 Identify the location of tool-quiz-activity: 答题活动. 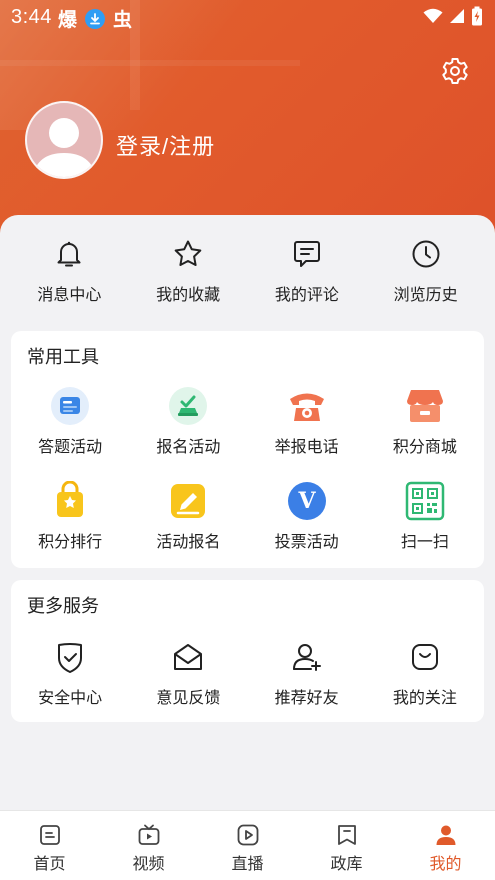
(70, 421).